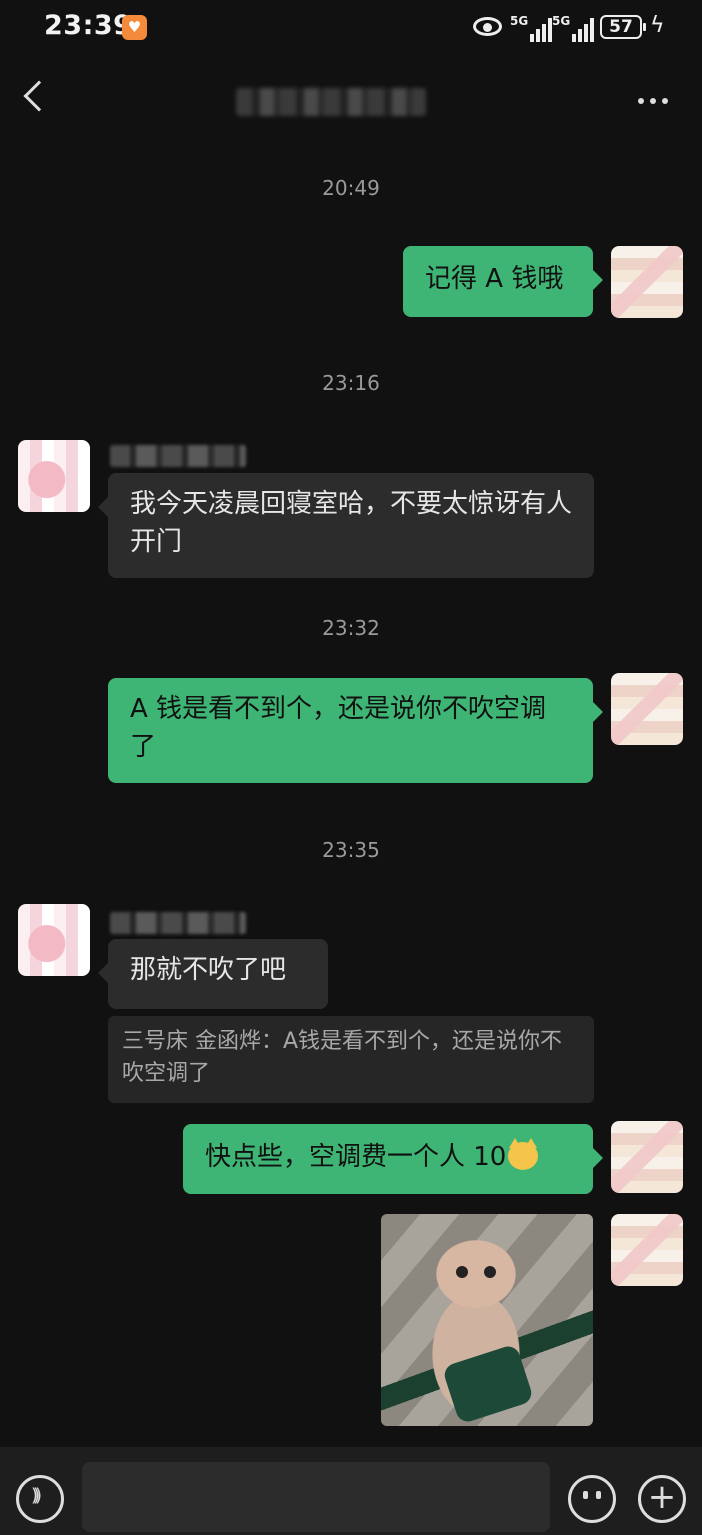 Image resolution: width=702 pixels, height=1535 pixels. I want to click on message-bubble-me: 快点些，空调费一个人 10, so click(393, 1159).